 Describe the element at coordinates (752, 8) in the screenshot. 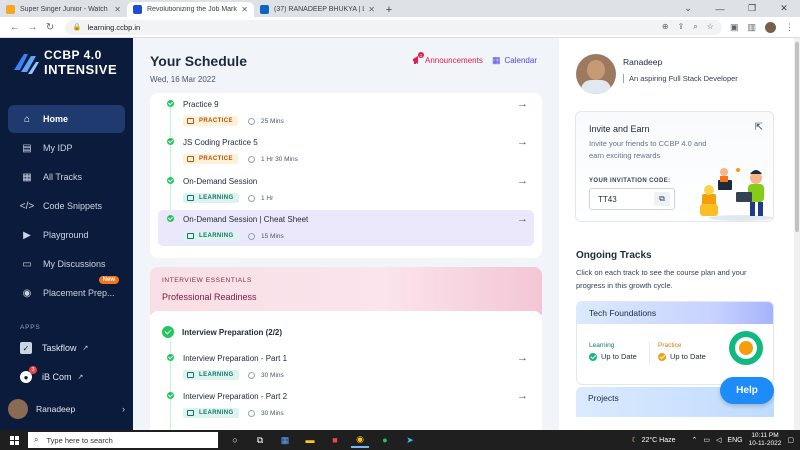

I see `maximize-icon: ❐` at that location.